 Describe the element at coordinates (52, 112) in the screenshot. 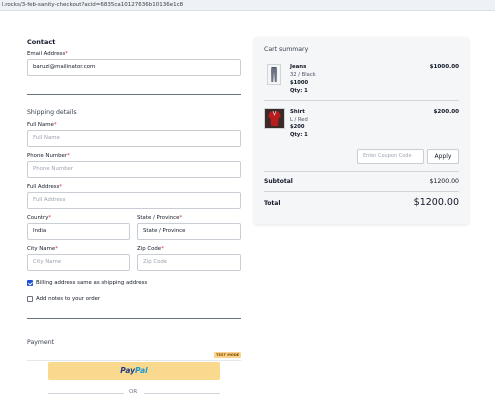

I see `shipping-title: Shipping details` at that location.